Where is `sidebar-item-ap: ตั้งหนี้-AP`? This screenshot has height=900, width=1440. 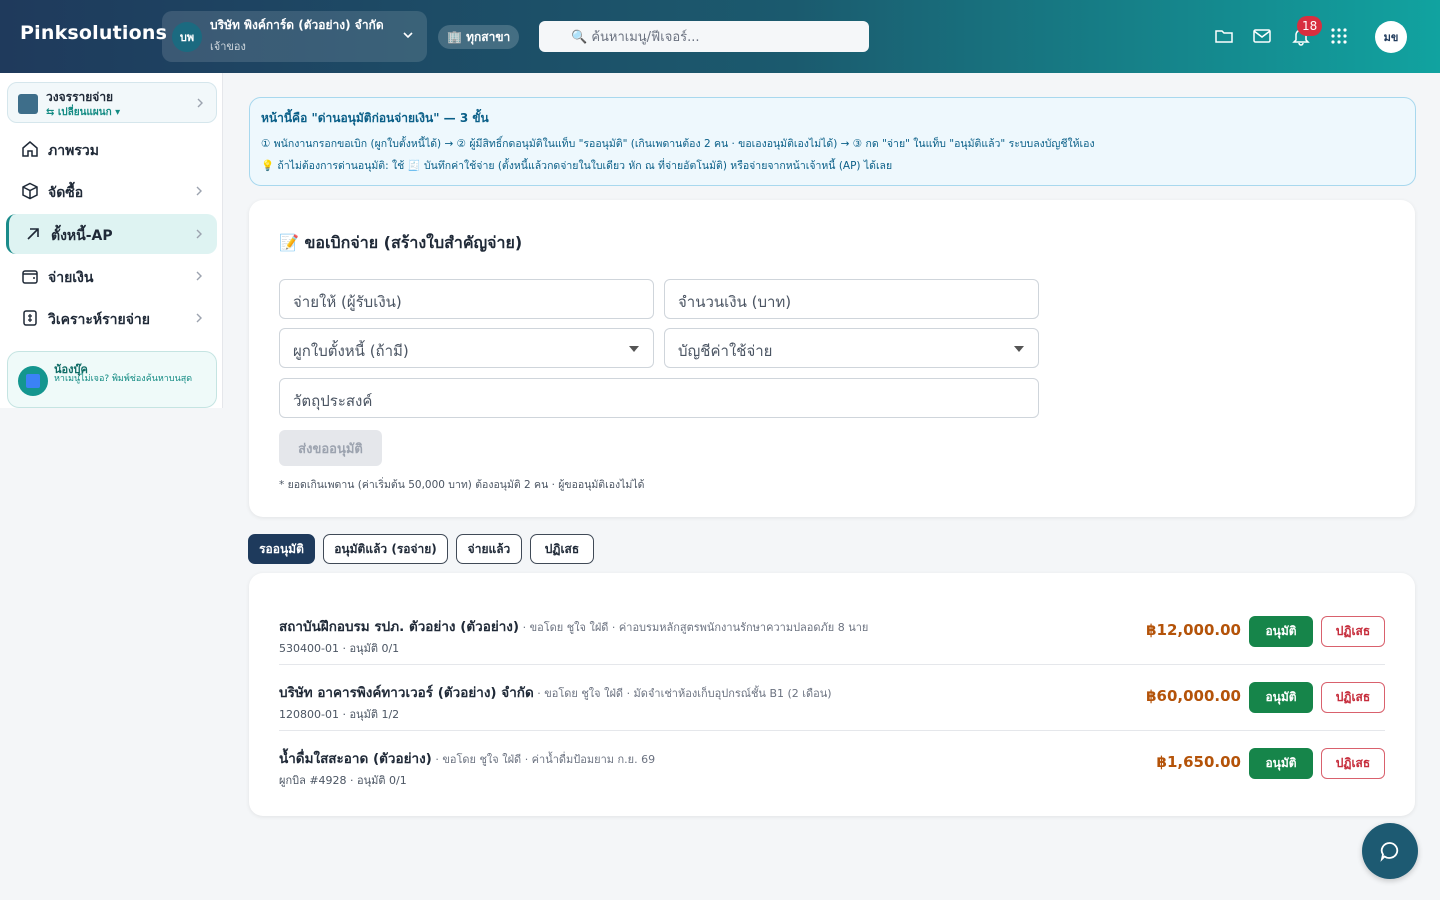 sidebar-item-ap: ตั้งหนี้-AP is located at coordinates (111, 234).